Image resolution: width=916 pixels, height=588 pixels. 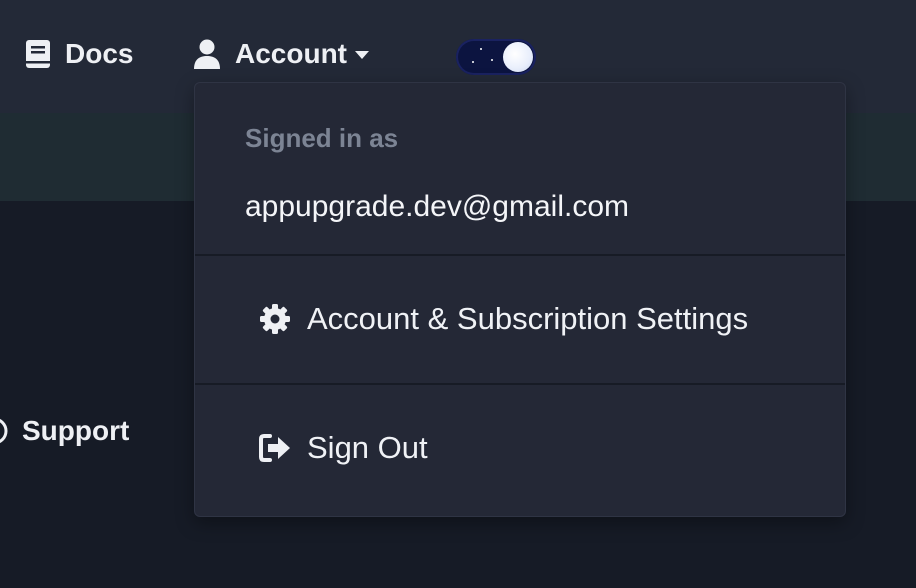 I want to click on sign-out-icon, so click(x=275, y=448).